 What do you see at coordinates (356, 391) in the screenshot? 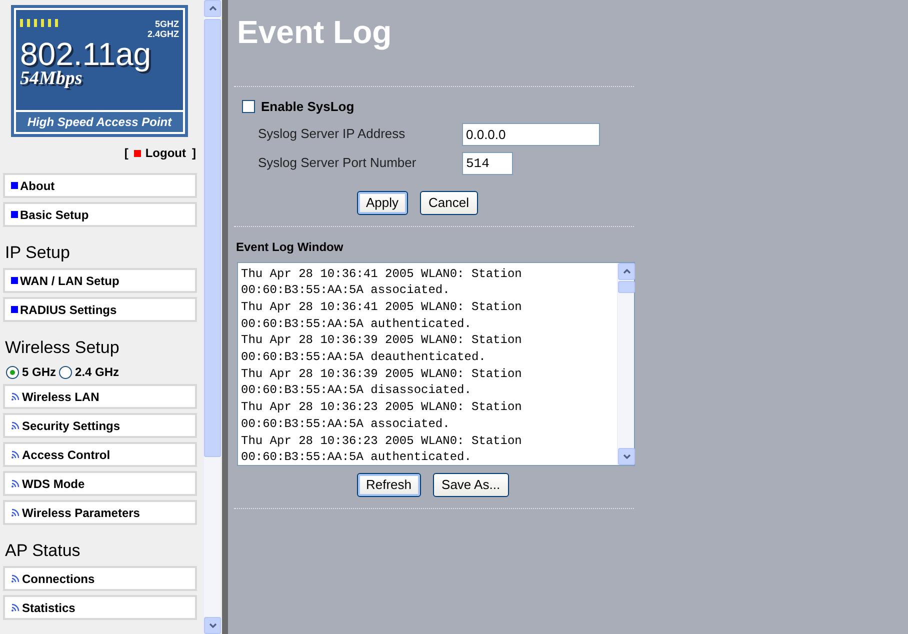
I see `log-line: 00:60:B3:55:AA:5A disassociated.` at bounding box center [356, 391].